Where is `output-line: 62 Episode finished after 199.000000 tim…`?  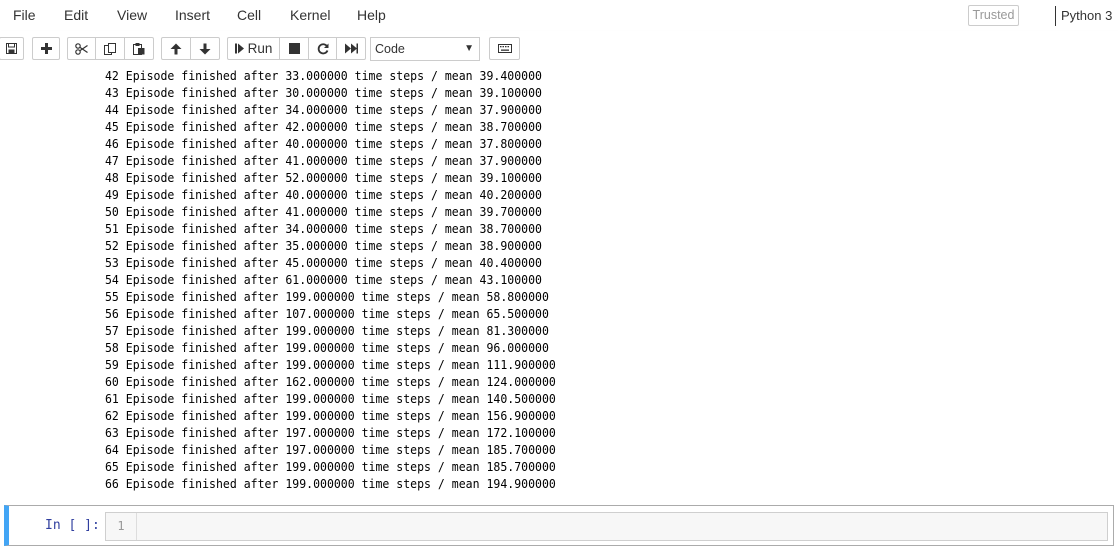 output-line: 62 Episode finished after 199.000000 tim… is located at coordinates (330, 416).